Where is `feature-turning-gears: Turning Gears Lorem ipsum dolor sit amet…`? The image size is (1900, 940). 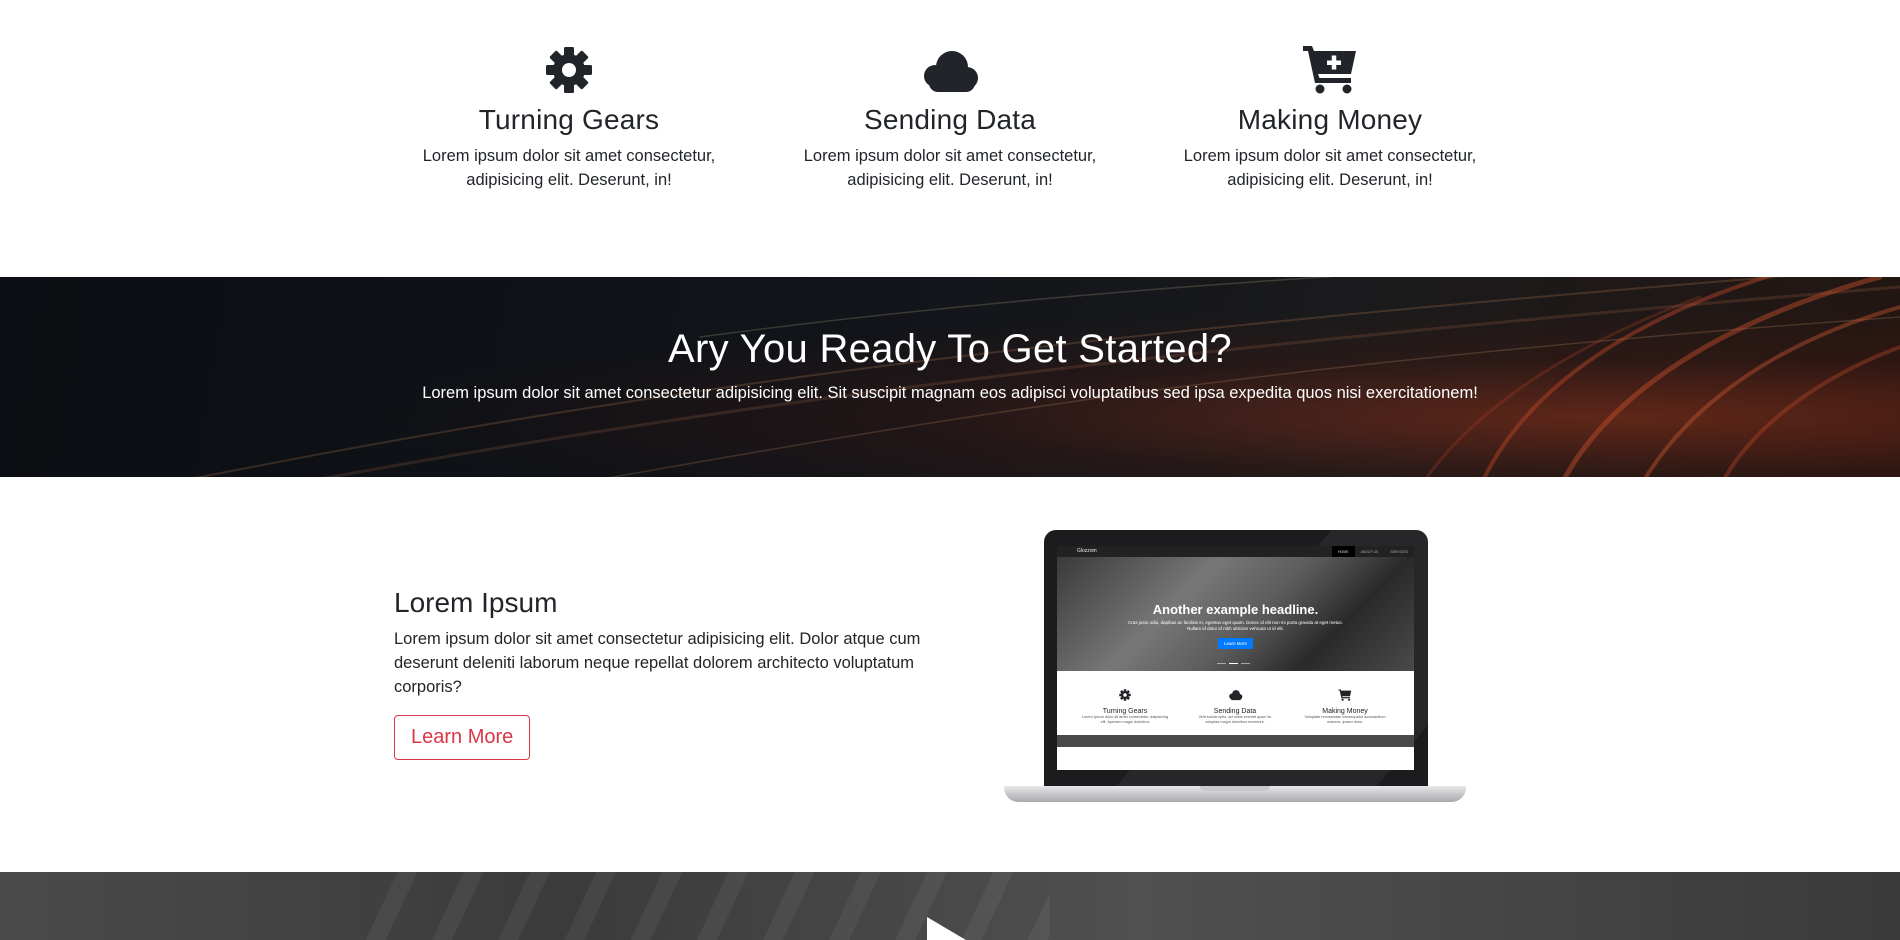 feature-turning-gears: Turning Gears Lorem ipsum dolor sit amet… is located at coordinates (569, 116).